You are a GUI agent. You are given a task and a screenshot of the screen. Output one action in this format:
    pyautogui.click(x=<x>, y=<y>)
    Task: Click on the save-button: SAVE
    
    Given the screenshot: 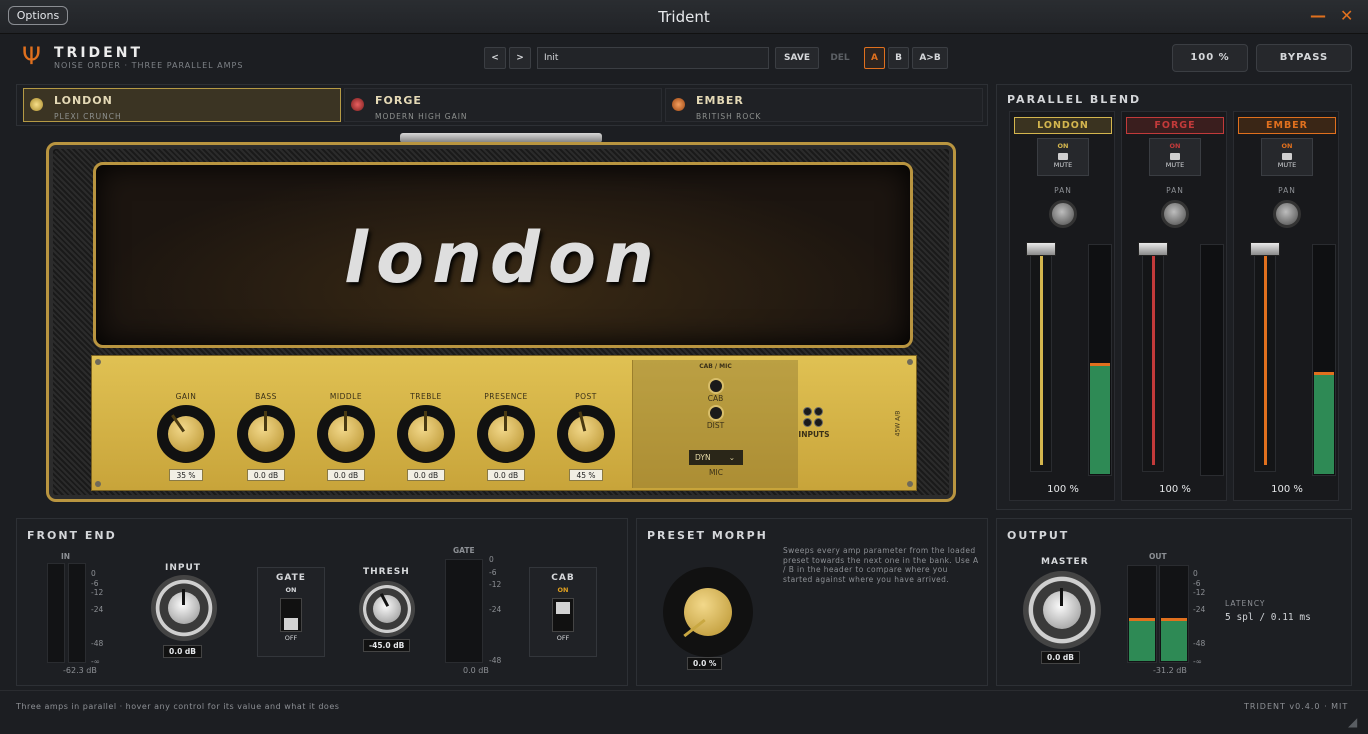 What is the action you would take?
    pyautogui.click(x=797, y=58)
    